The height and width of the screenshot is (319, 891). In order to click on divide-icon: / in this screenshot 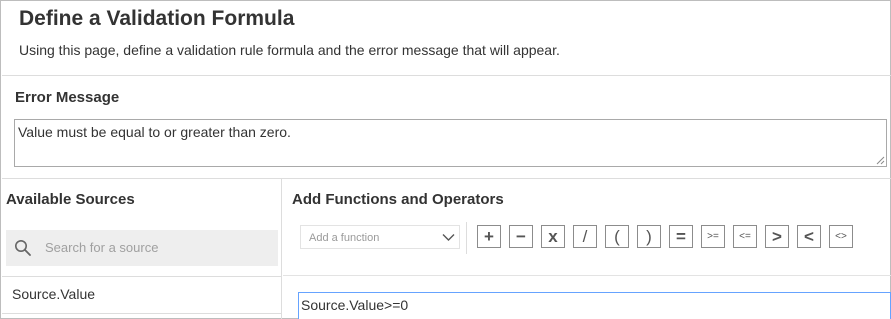, I will do `click(585, 236)`.